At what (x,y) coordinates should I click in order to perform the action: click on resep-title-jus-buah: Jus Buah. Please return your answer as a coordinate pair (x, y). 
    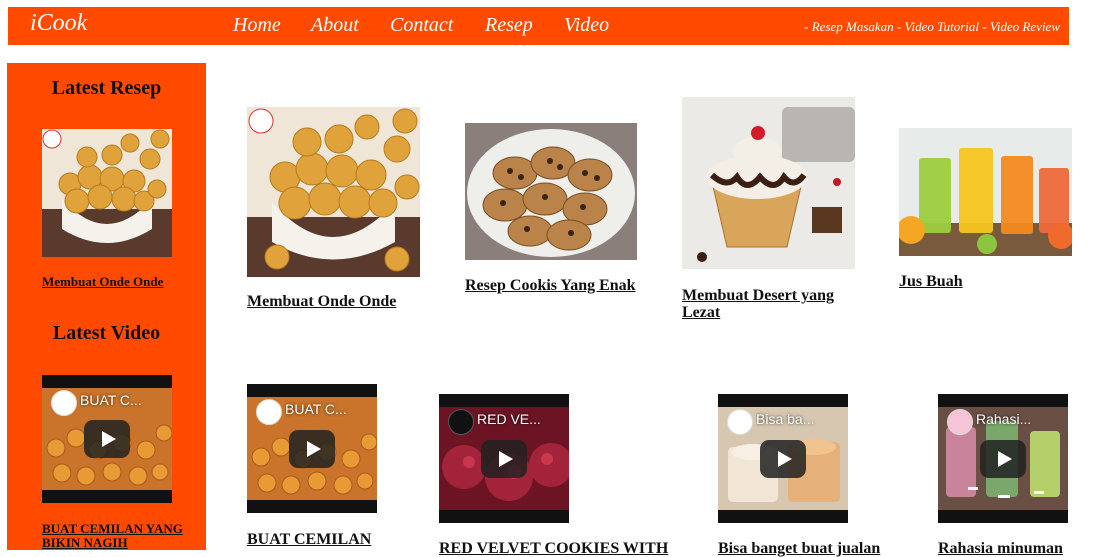
    Looking at the image, I should click on (986, 281).